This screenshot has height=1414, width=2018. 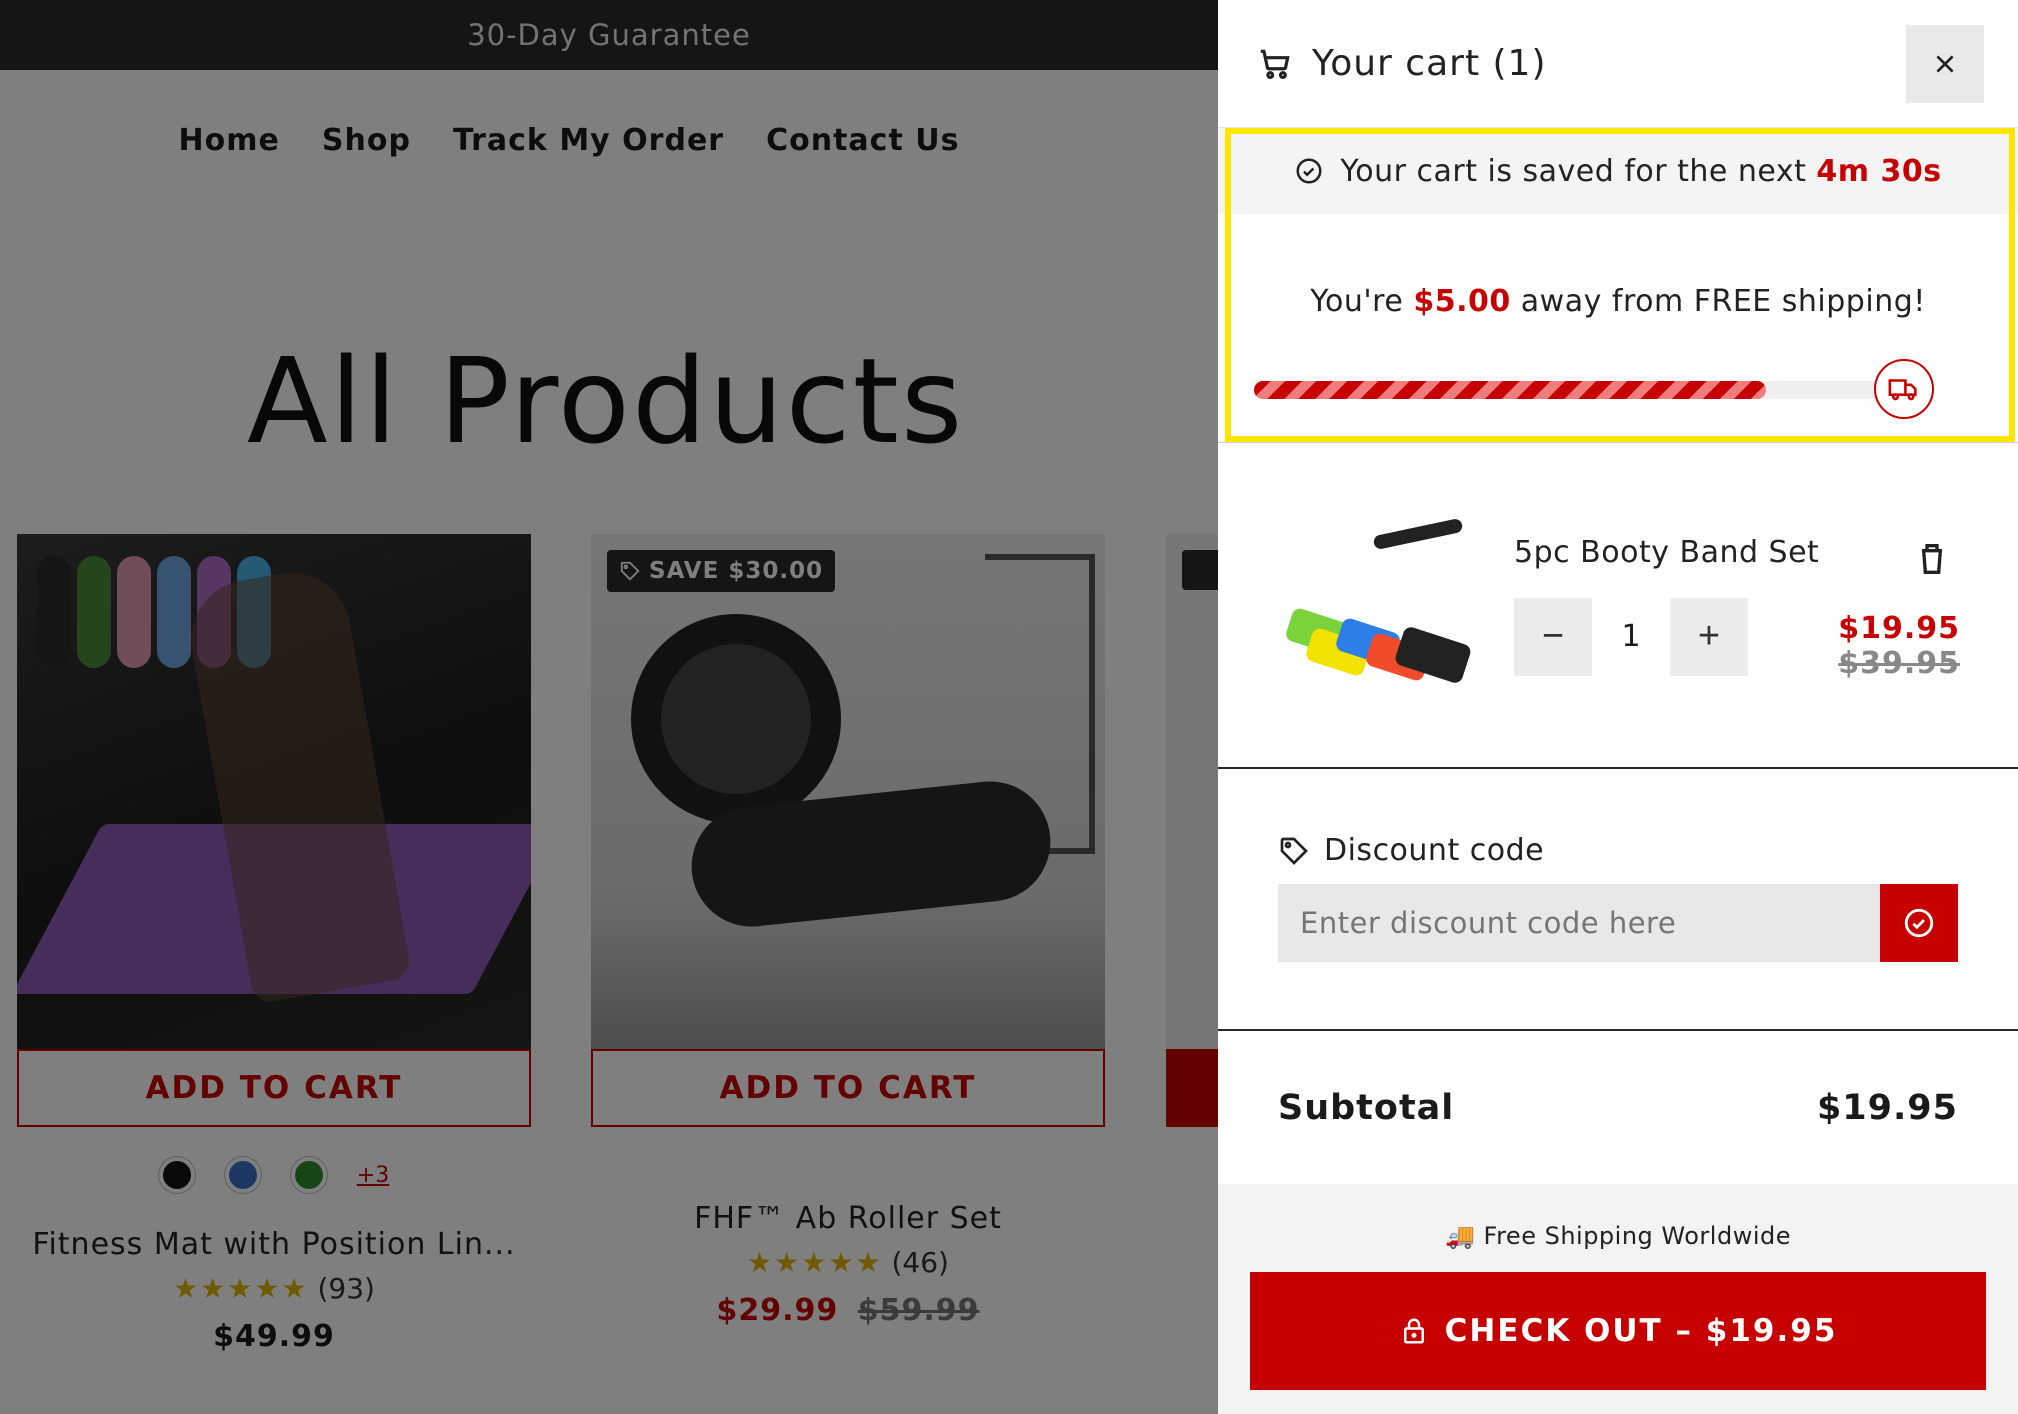 I want to click on item-compare-price: $39.95, so click(x=1899, y=663).